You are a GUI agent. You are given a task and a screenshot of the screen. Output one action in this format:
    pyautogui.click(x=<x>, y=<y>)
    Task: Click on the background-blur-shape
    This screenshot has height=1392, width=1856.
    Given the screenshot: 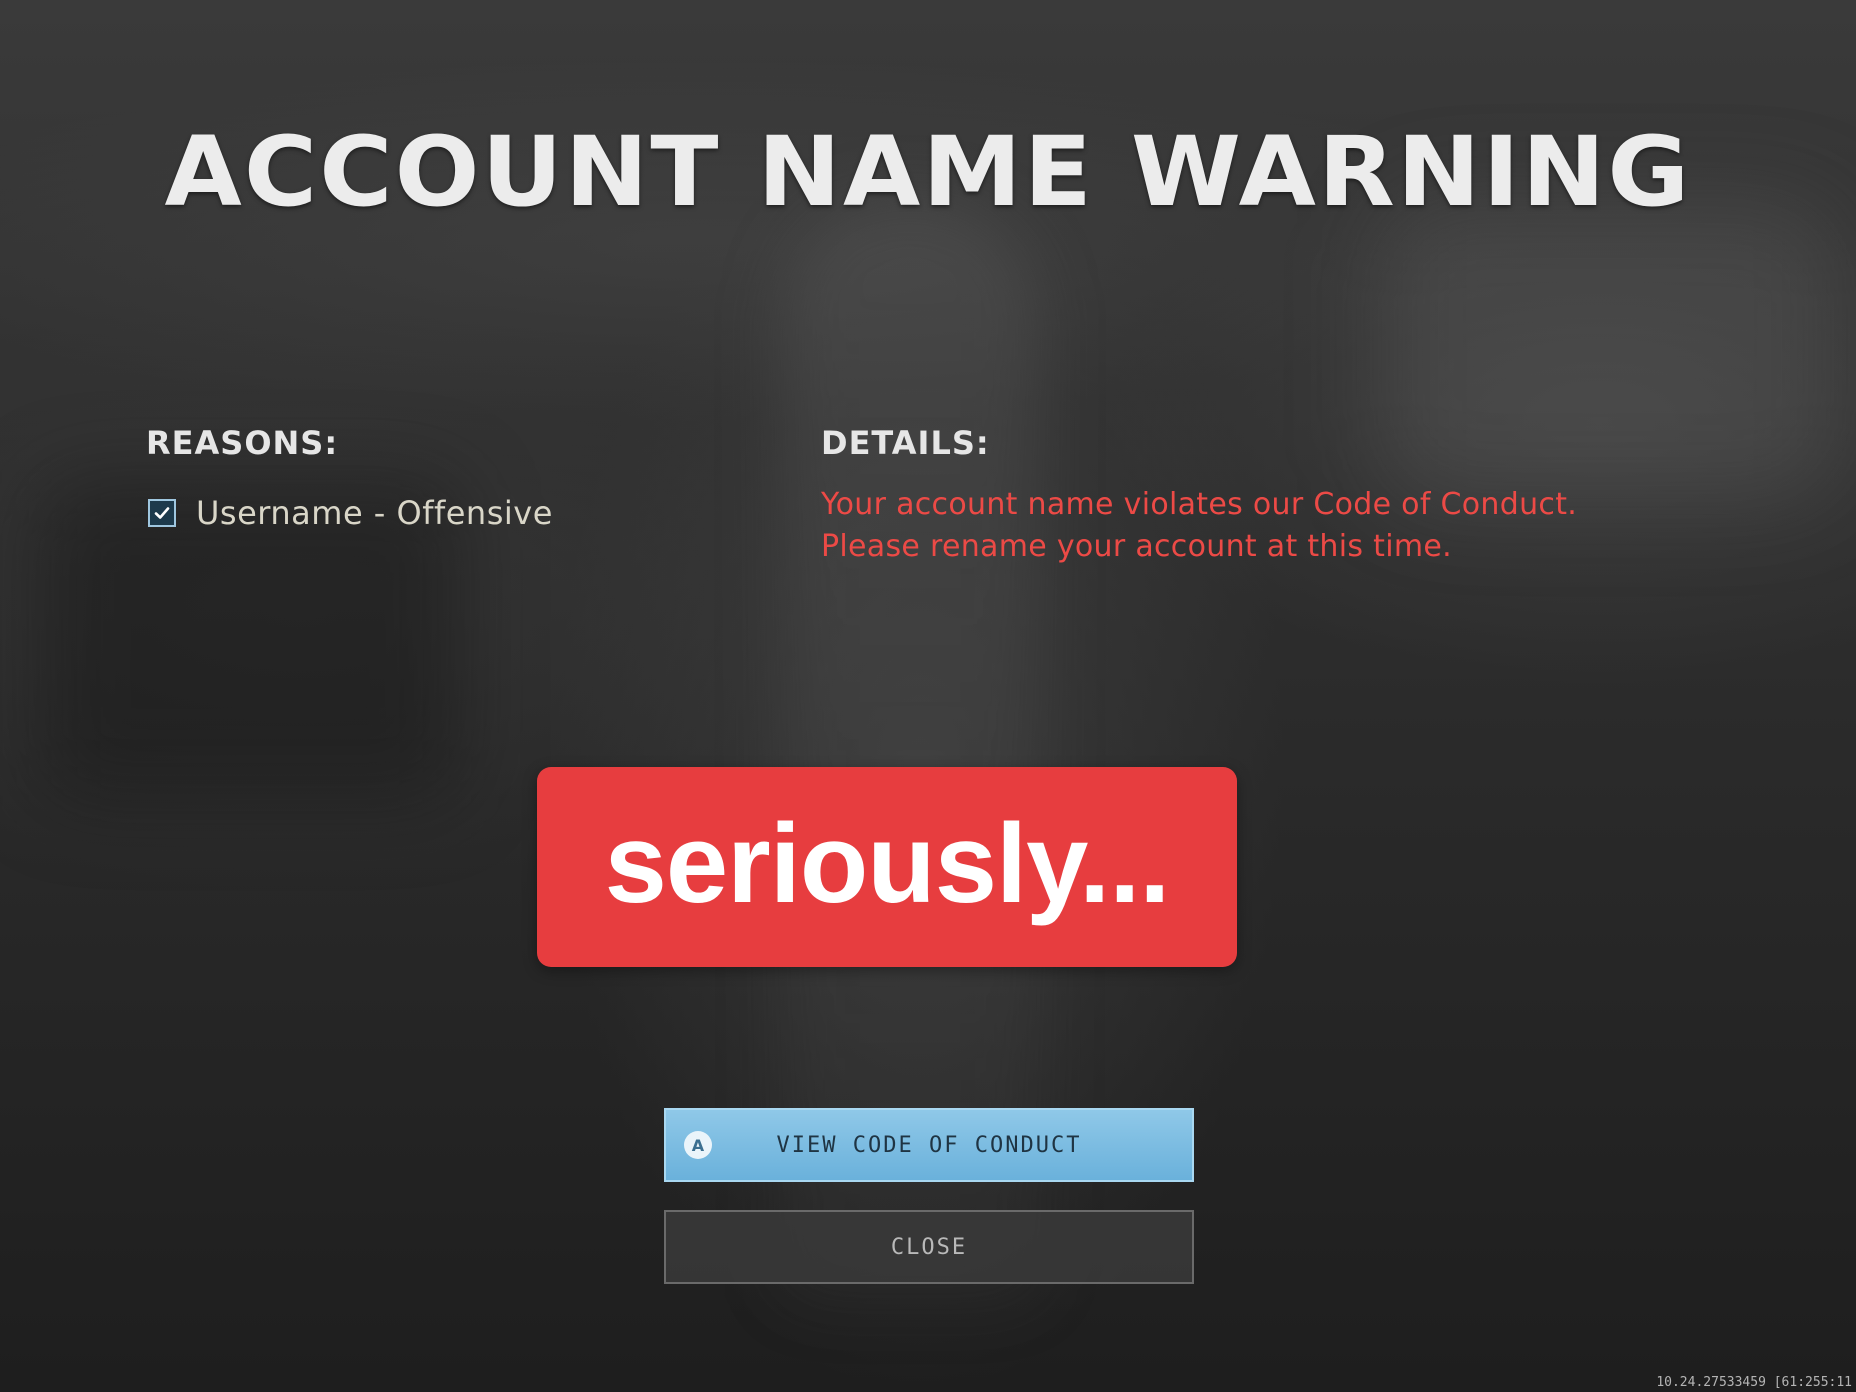 What is the action you would take?
    pyautogui.click(x=1610, y=350)
    